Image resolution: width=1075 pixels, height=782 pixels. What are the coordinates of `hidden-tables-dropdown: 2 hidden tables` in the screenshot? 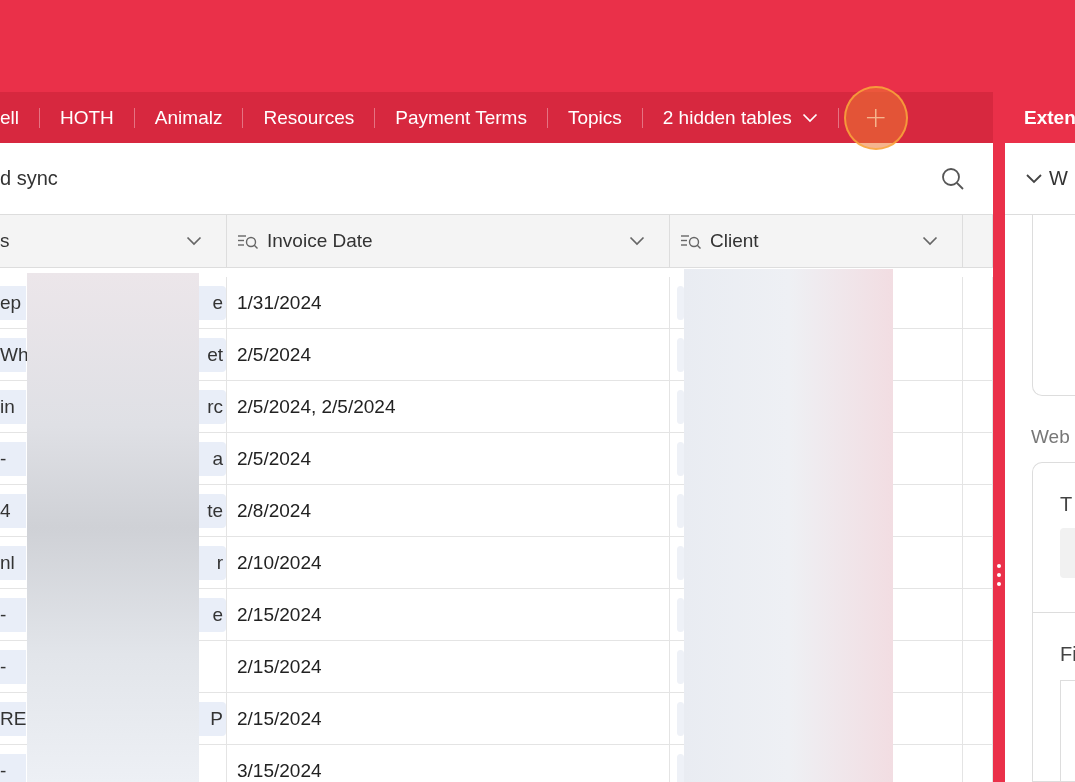 It's located at (740, 117).